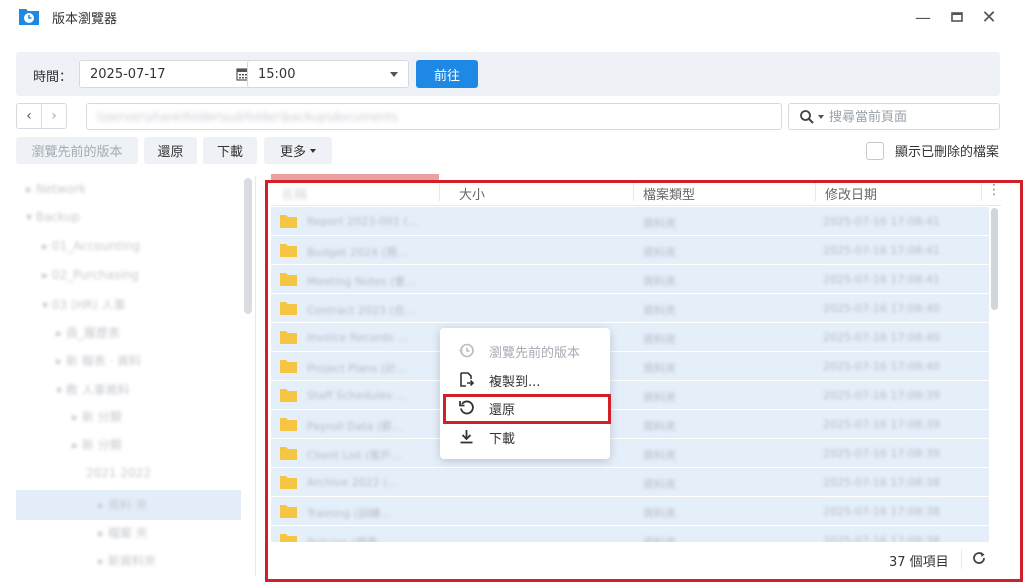 This screenshot has width=1024, height=584. I want to click on download-button: 下載, so click(230, 150).